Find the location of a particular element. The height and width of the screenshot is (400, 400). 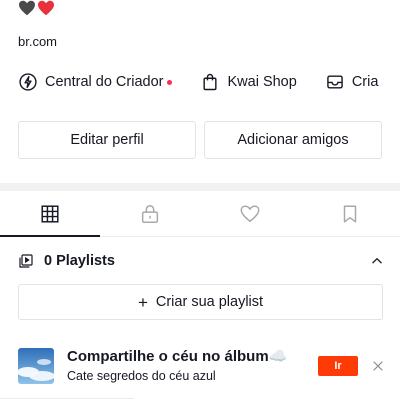

close-icon is located at coordinates (378, 366).